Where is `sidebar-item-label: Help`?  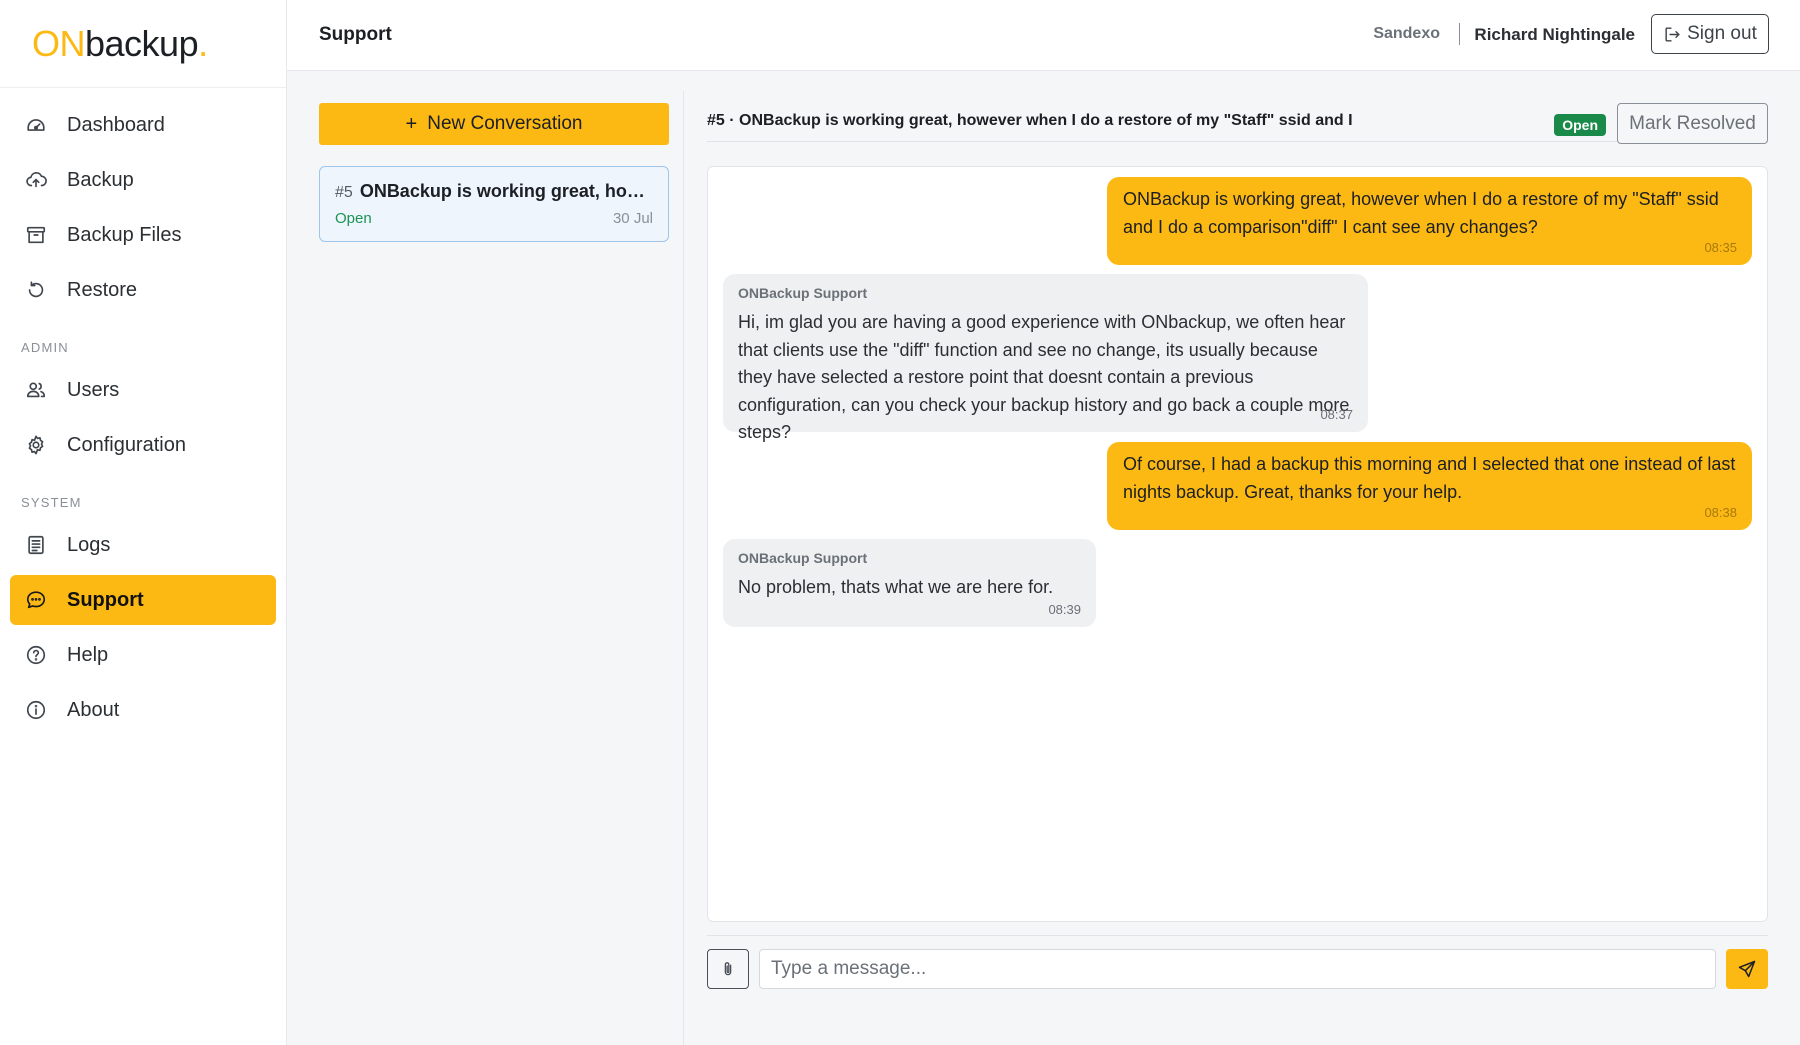
sidebar-item-label: Help is located at coordinates (88, 654).